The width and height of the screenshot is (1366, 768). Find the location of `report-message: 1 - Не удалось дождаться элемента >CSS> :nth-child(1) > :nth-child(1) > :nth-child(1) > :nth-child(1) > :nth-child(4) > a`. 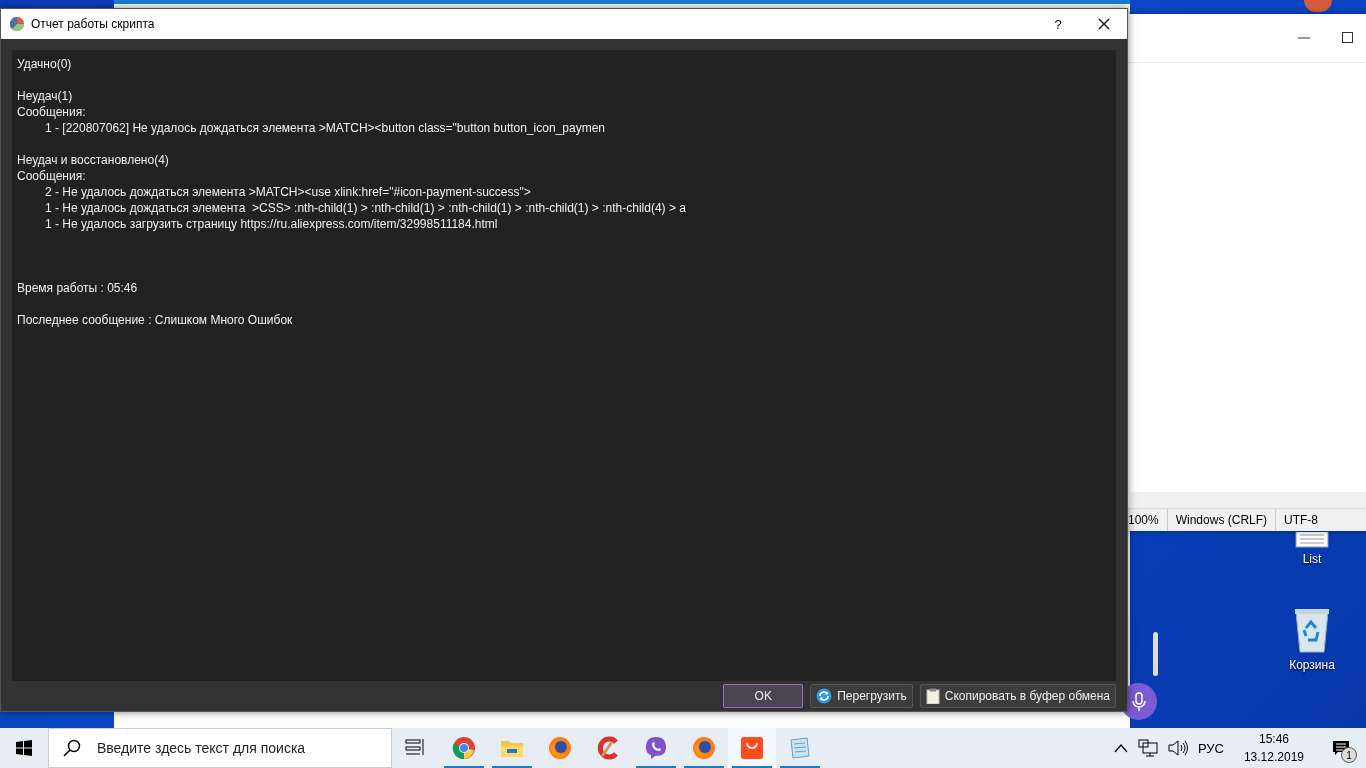

report-message: 1 - Не удалось дождаться элемента >CSS> :nth-child(1) > :nth-child(1) > :nth-child(1) > :nth-child(1) > :nth-child(4) > a is located at coordinates (365, 208).